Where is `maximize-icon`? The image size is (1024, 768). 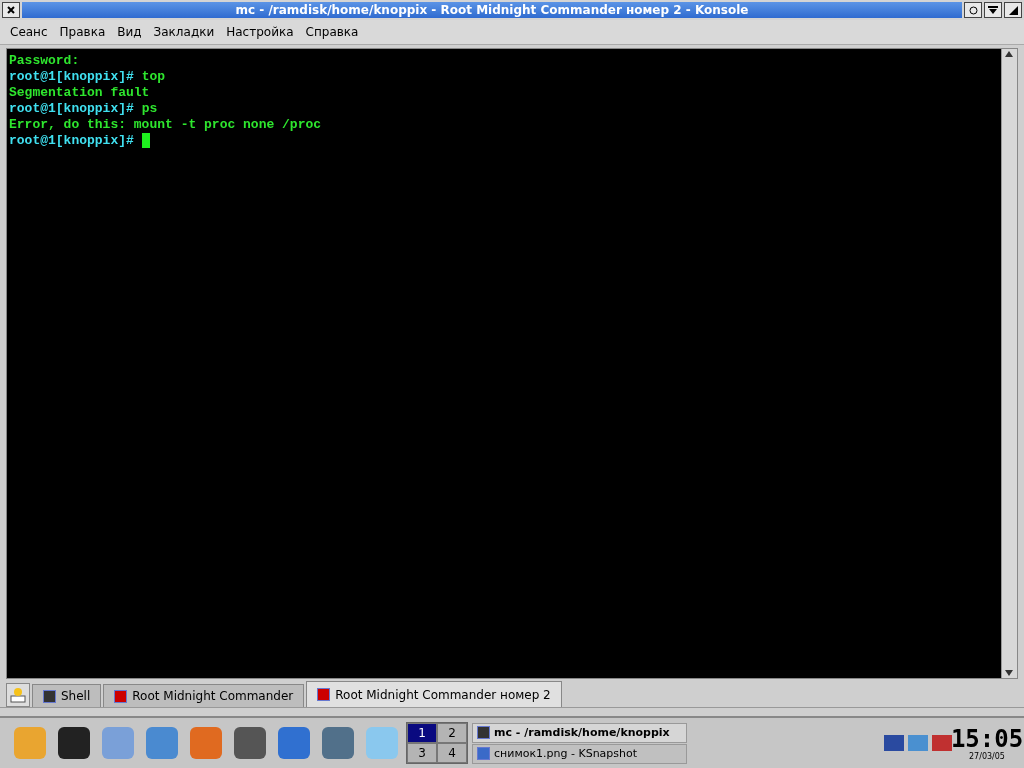
maximize-icon is located at coordinates (1013, 10).